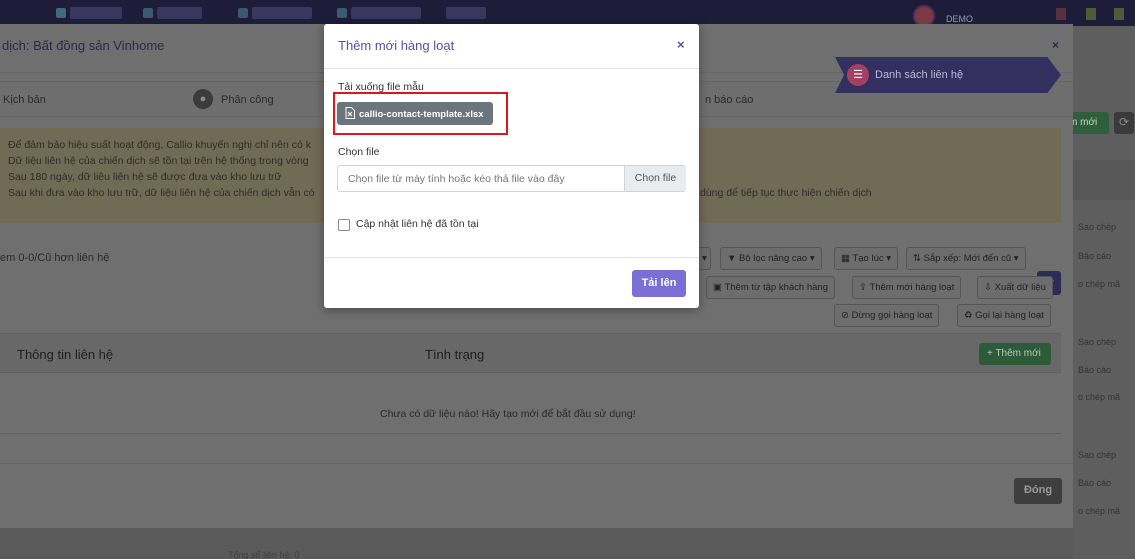 This screenshot has height=559, width=1135. Describe the element at coordinates (24, 100) in the screenshot. I see `step-script: Kịch bản` at that location.